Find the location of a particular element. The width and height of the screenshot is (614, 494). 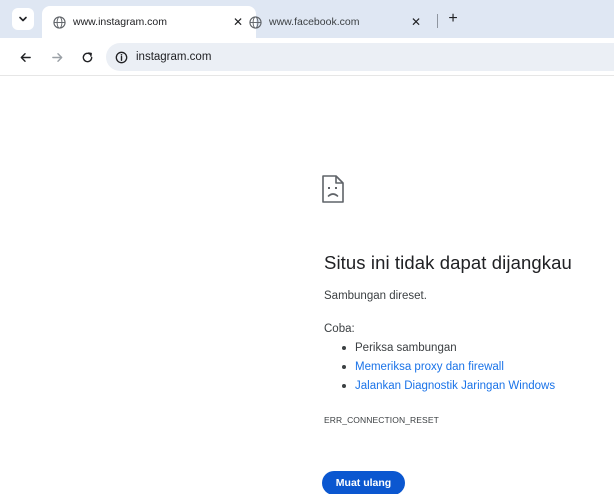

suggestion-network-diagnostics-link: Jalankan Diagnostik Jaringan Windows is located at coordinates (455, 386).